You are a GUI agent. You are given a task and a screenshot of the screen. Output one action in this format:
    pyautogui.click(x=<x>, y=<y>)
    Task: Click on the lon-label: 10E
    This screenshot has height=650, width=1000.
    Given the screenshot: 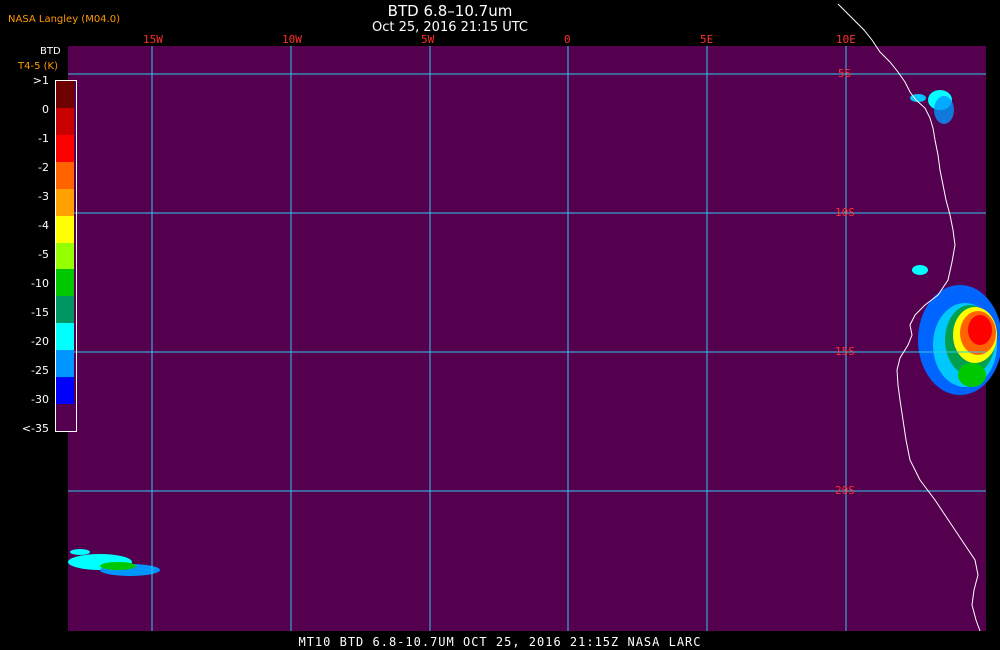 What is the action you would take?
    pyautogui.click(x=846, y=39)
    